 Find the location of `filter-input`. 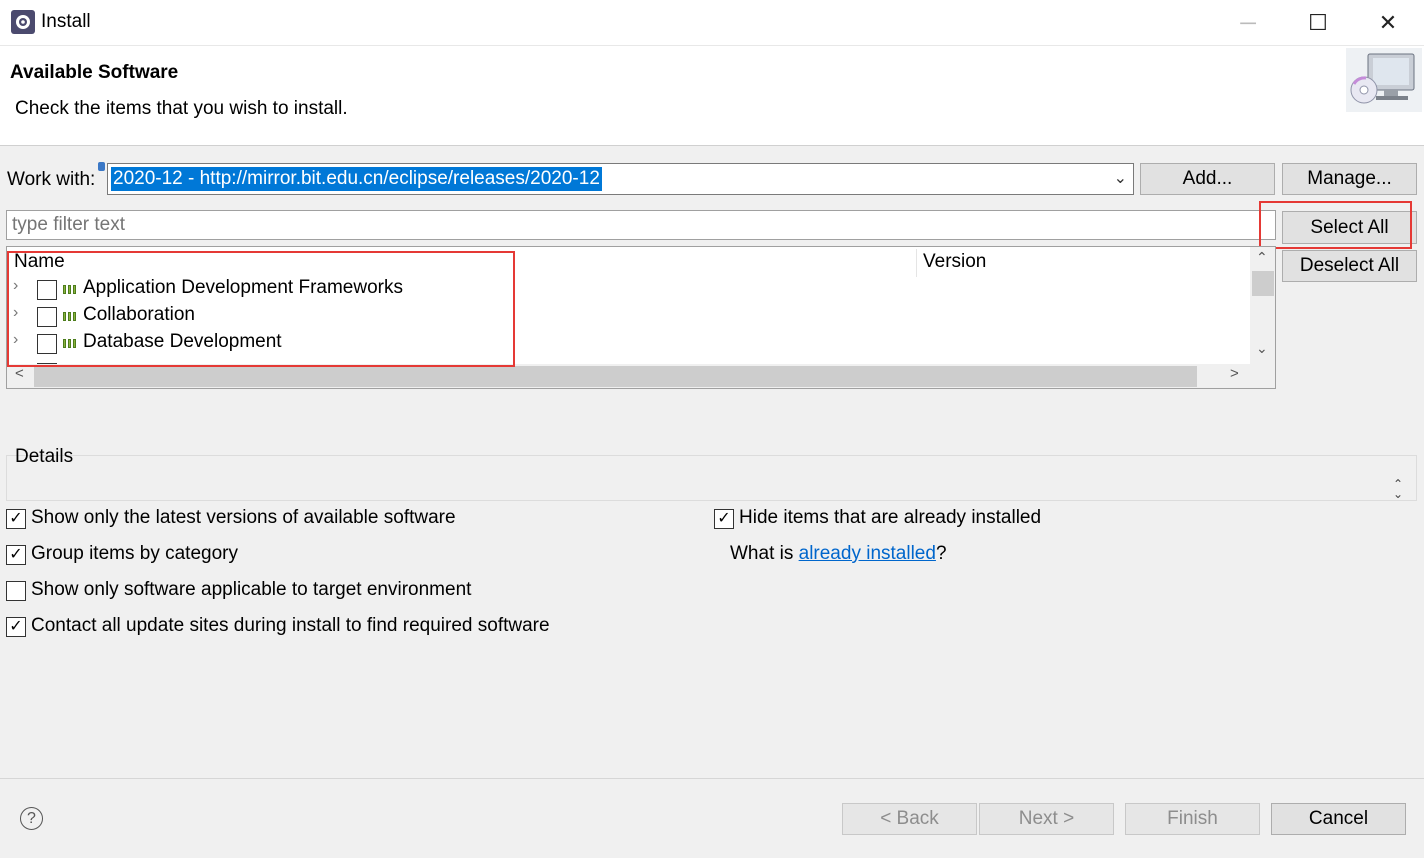

filter-input is located at coordinates (641, 225).